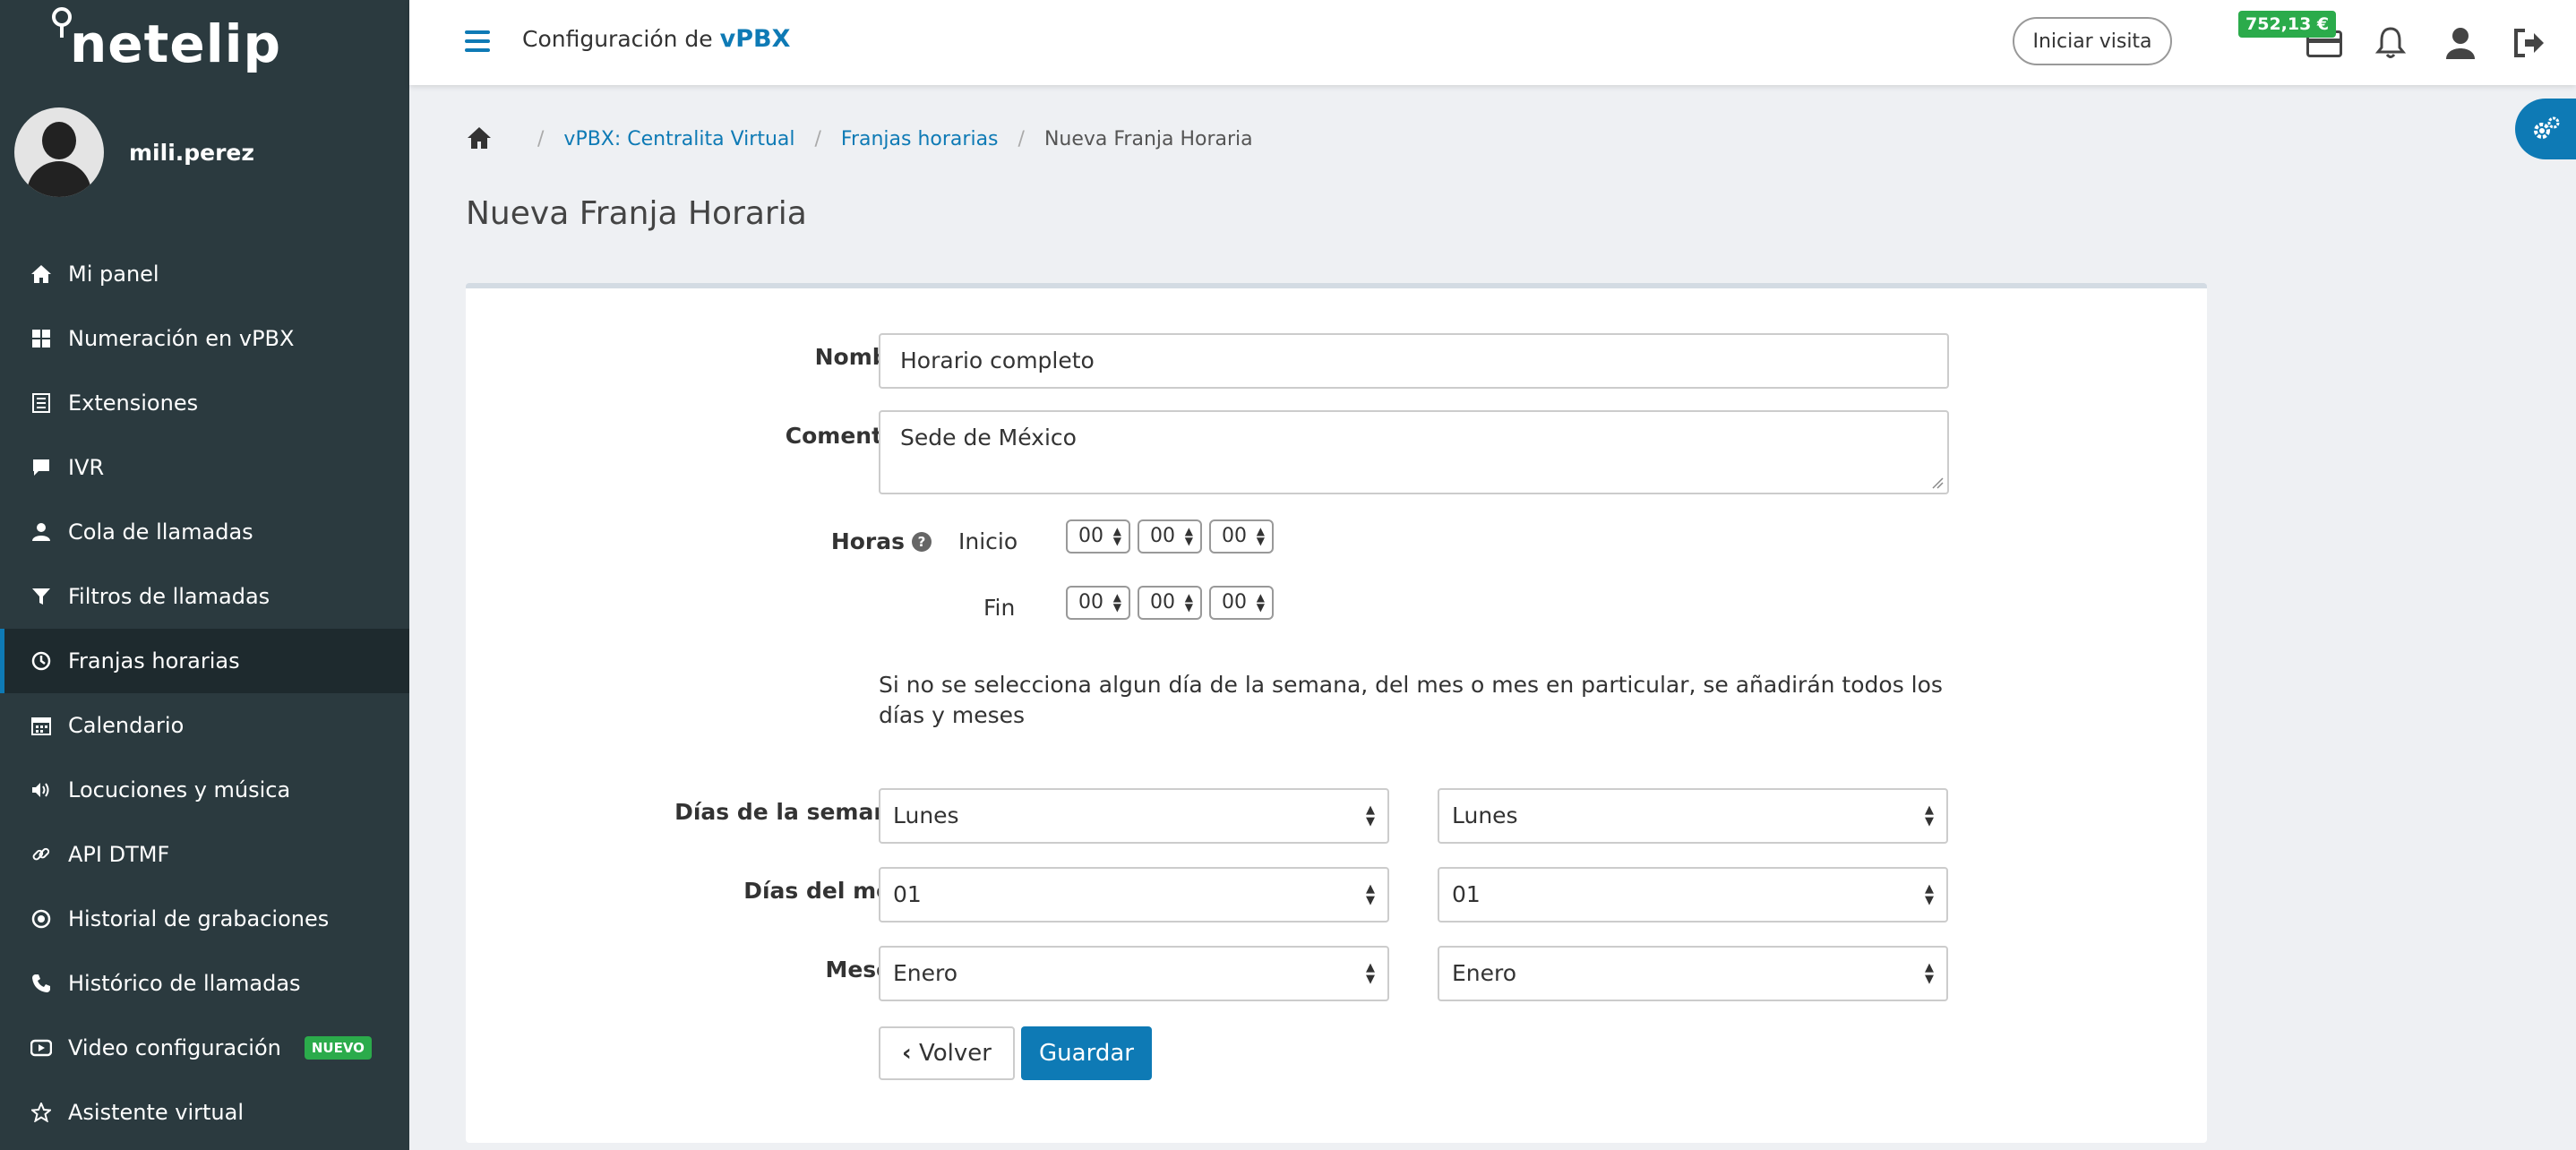 Image resolution: width=2576 pixels, height=1150 pixels. I want to click on logo-text: netelip, so click(175, 43).